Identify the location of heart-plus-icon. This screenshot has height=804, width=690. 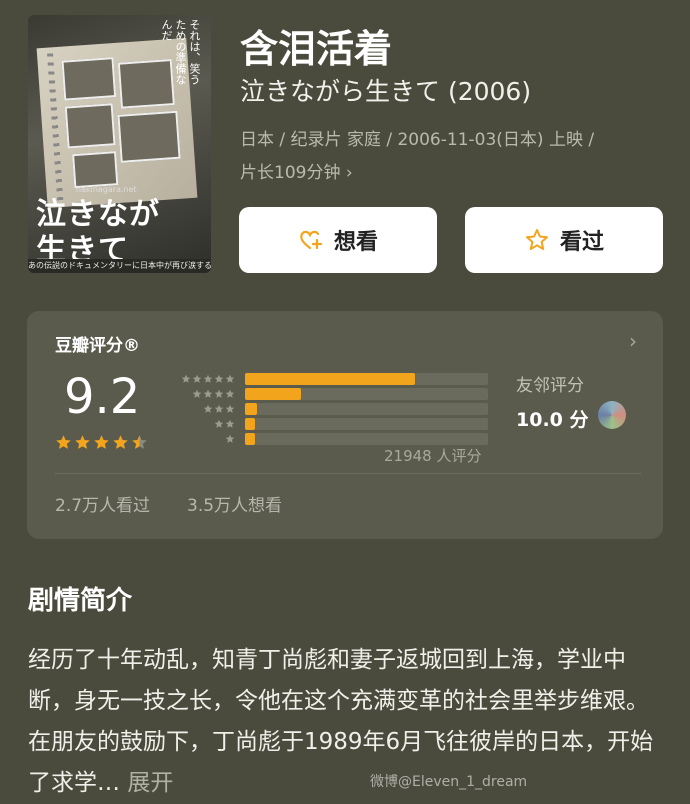
(311, 240).